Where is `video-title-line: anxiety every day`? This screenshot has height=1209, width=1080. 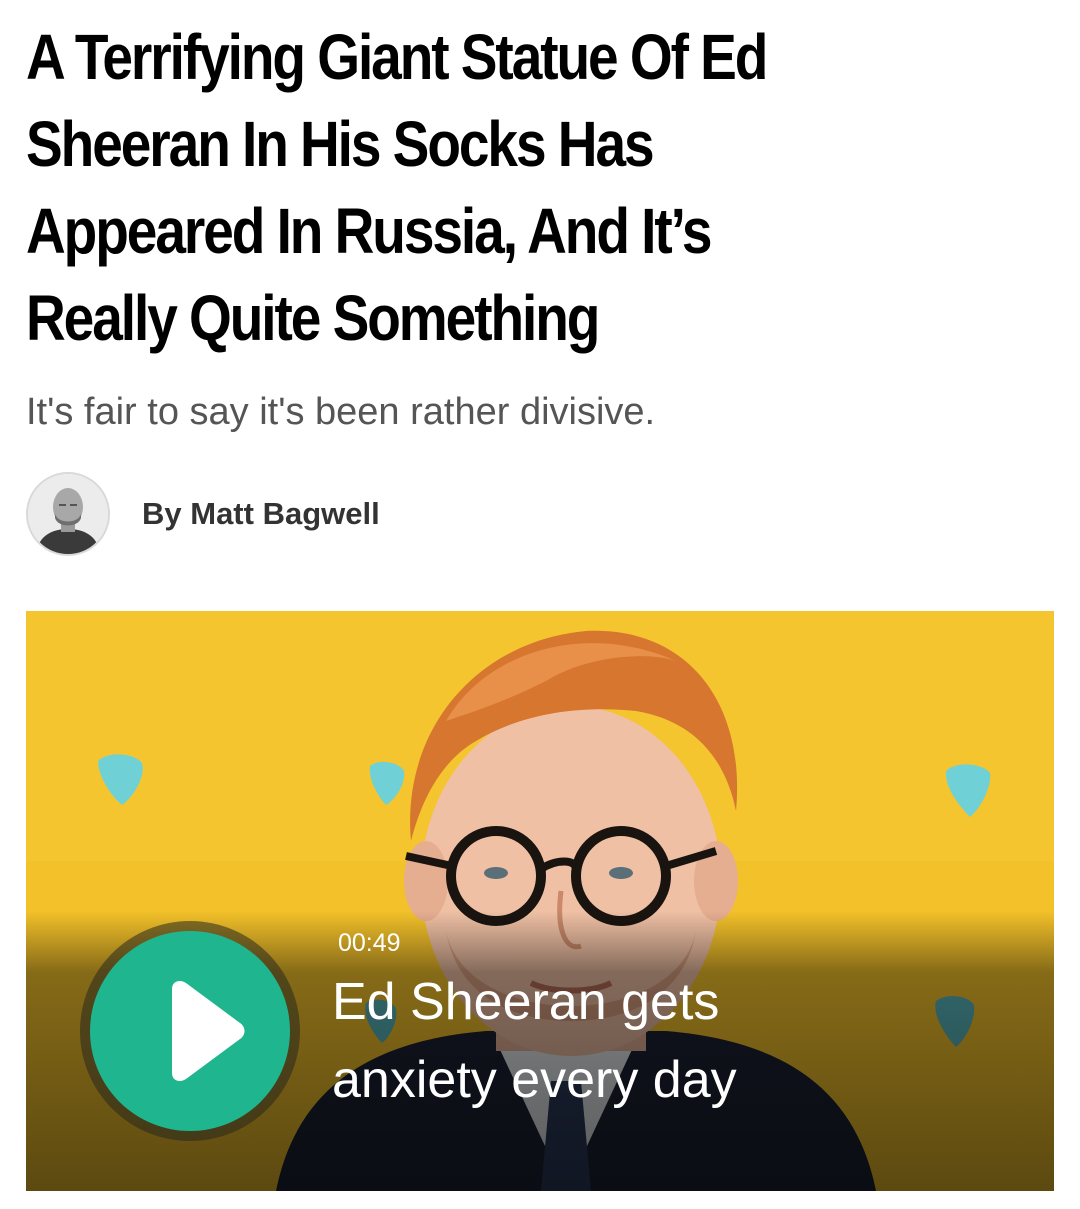 video-title-line: anxiety every day is located at coordinates (534, 1080).